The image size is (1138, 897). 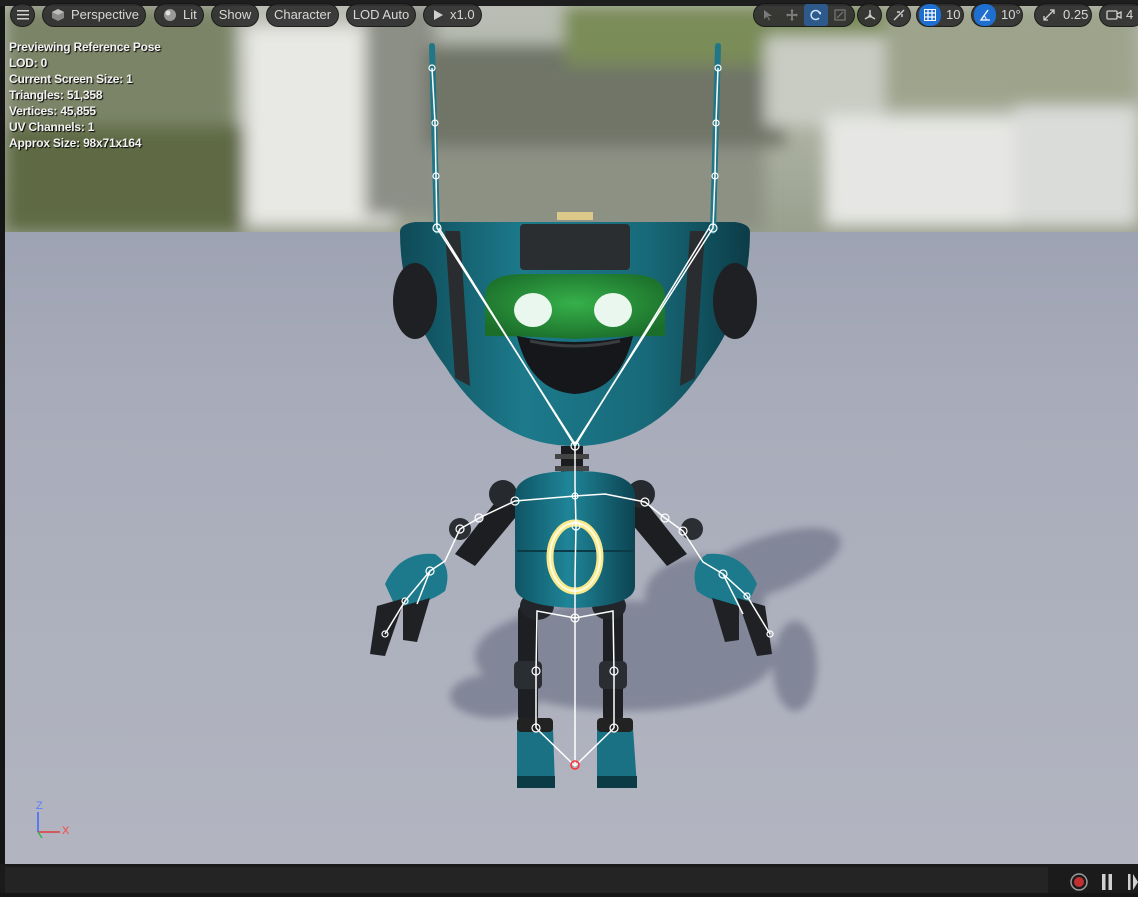 I want to click on move-arrows-icon, so click(x=792, y=15).